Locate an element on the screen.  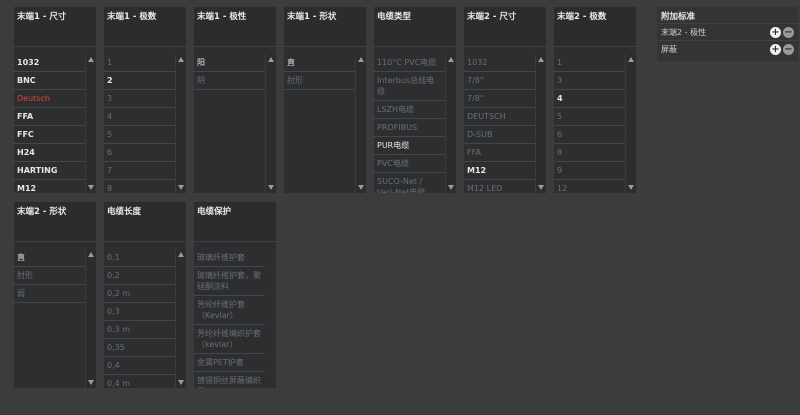
filter-option: 7 is located at coordinates (139, 171).